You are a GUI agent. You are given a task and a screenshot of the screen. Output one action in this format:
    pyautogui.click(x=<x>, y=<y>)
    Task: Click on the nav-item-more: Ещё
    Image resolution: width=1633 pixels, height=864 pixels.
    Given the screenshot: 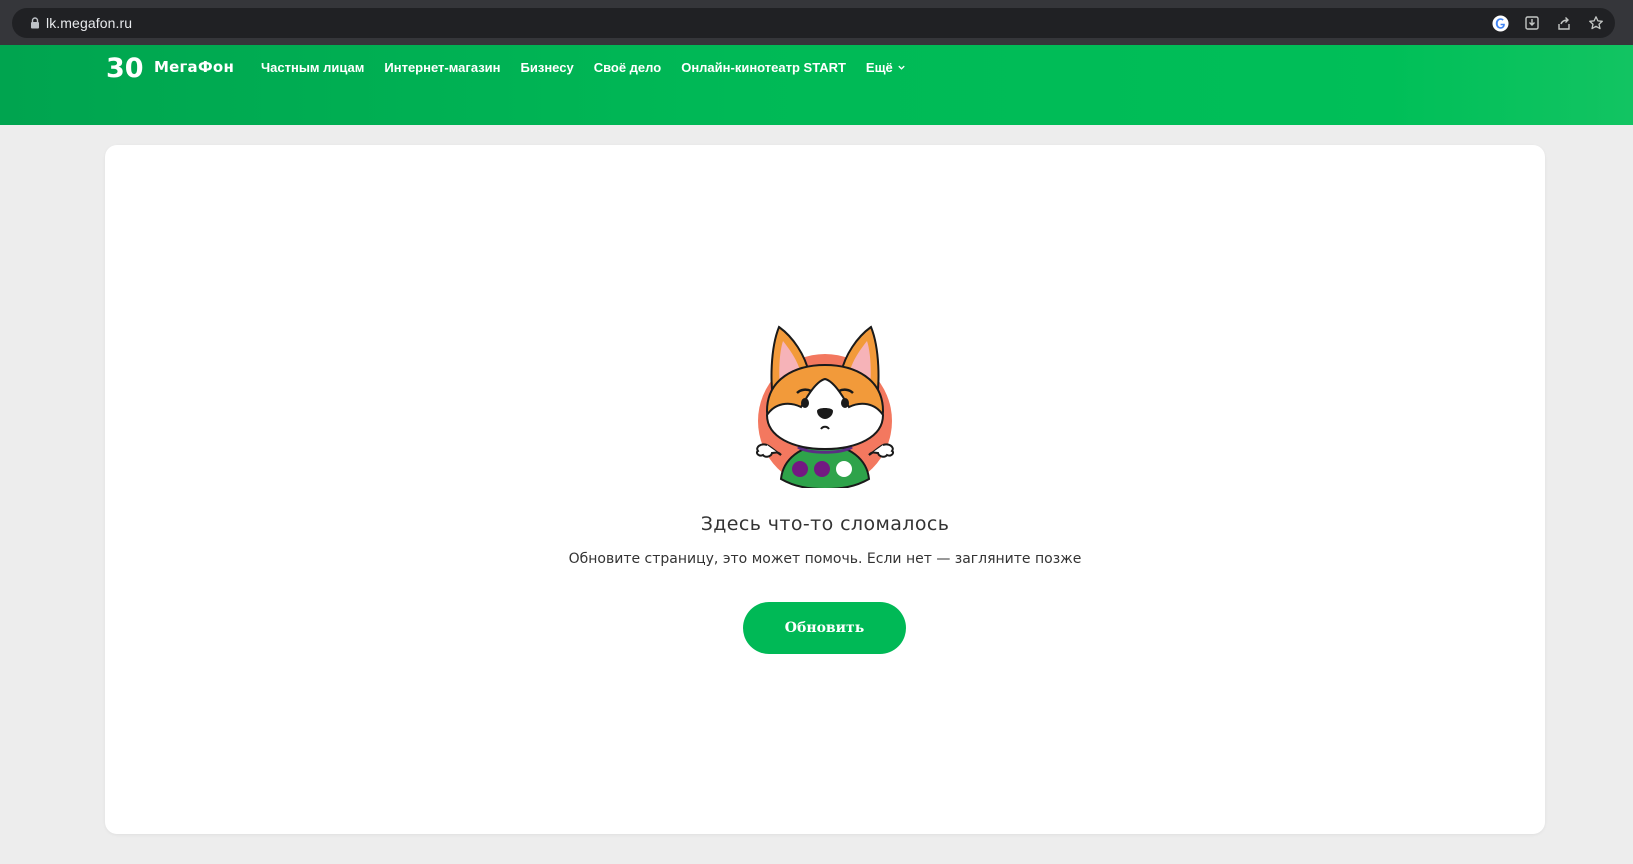 What is the action you would take?
    pyautogui.click(x=886, y=67)
    